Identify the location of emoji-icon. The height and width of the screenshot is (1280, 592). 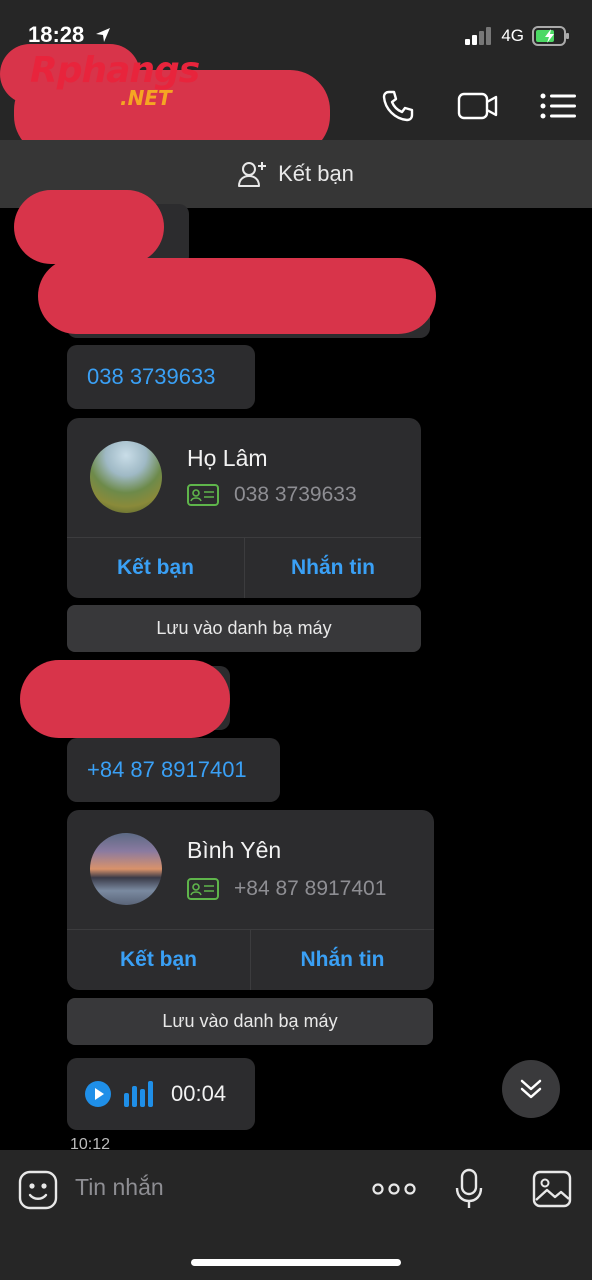
(38, 1192).